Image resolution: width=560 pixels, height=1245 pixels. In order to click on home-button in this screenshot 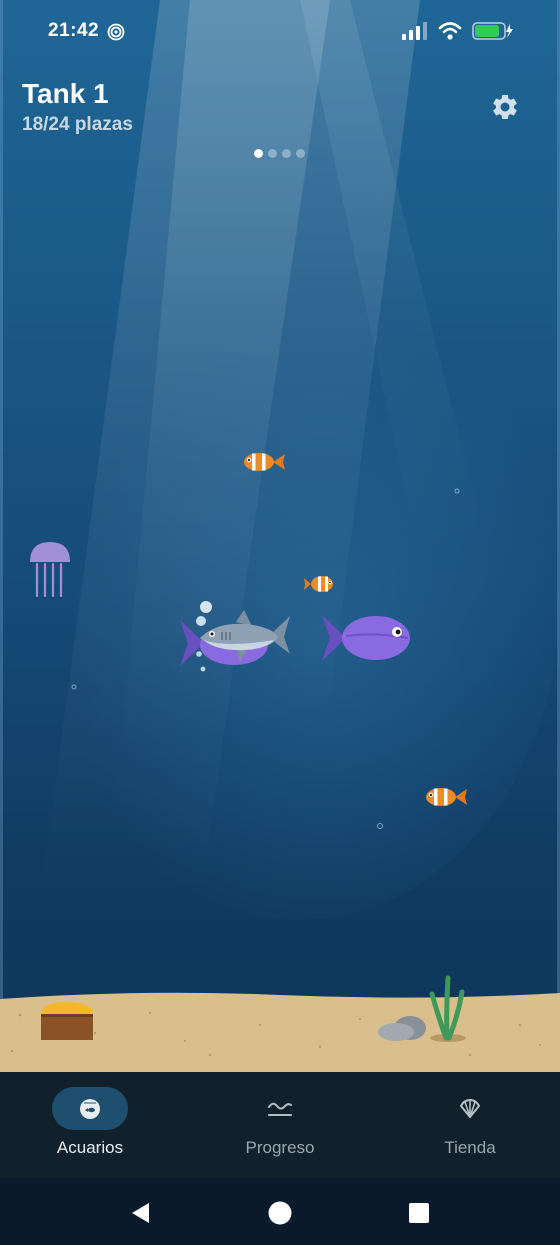, I will do `click(280, 1213)`.